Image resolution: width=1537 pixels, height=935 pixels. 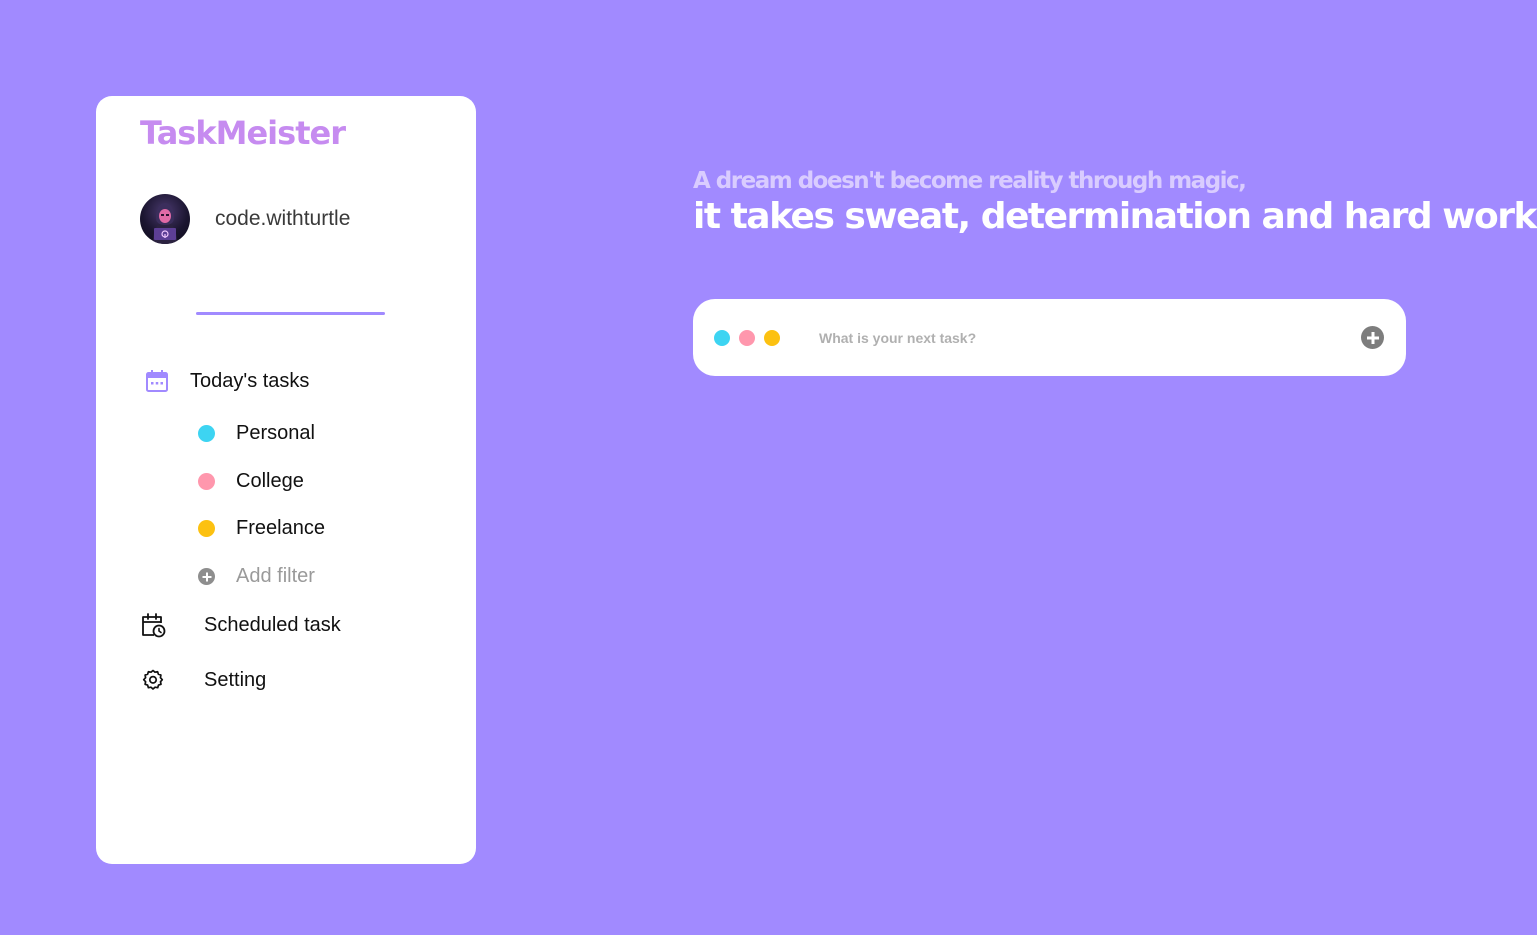 I want to click on add-filter-label: Add filter, so click(x=275, y=576).